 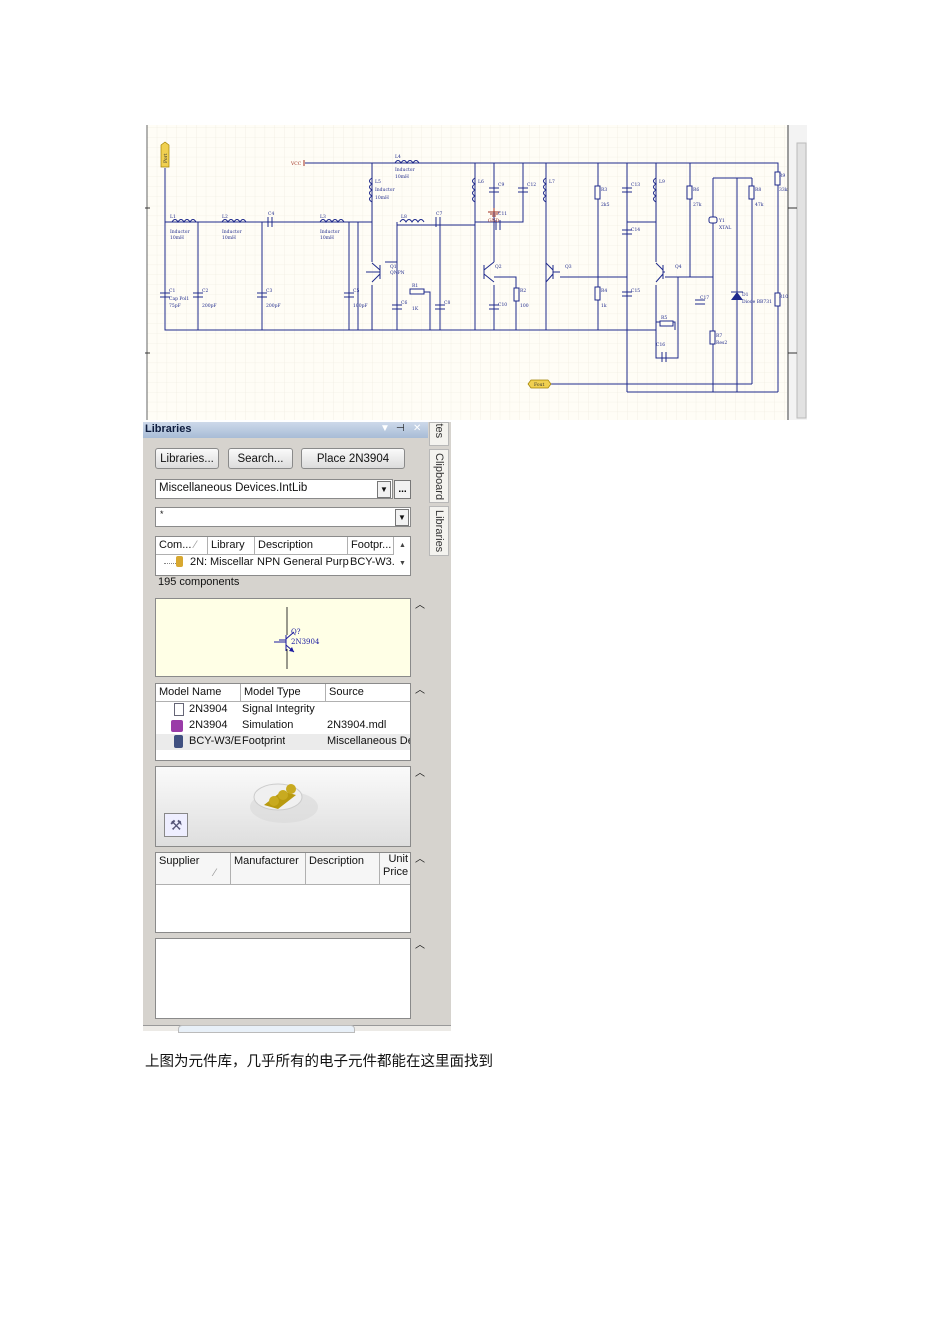 I want to click on place-button: Place 2N3904, so click(x=353, y=458).